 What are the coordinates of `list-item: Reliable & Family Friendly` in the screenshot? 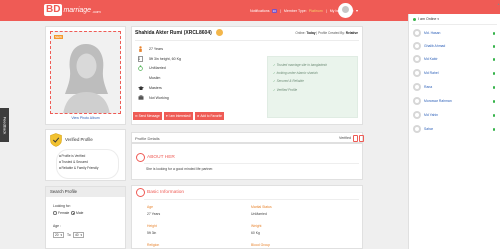 It's located at (88, 168).